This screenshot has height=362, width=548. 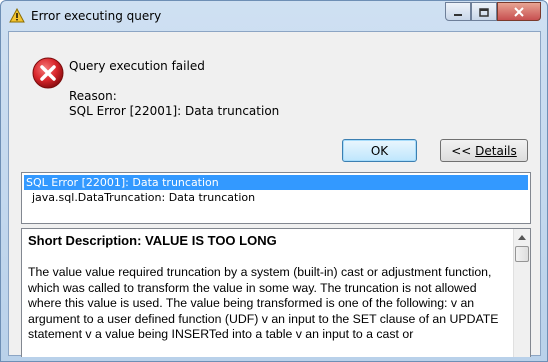 I want to click on vertical-scrollbar, so click(x=521, y=293).